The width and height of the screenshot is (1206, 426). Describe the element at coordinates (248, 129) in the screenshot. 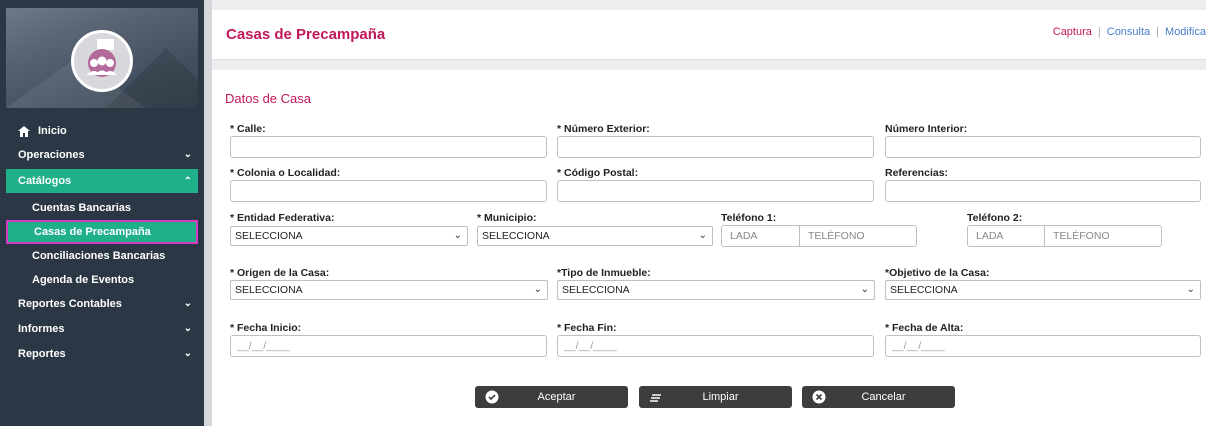

I see `calle-label: * Calle:` at that location.